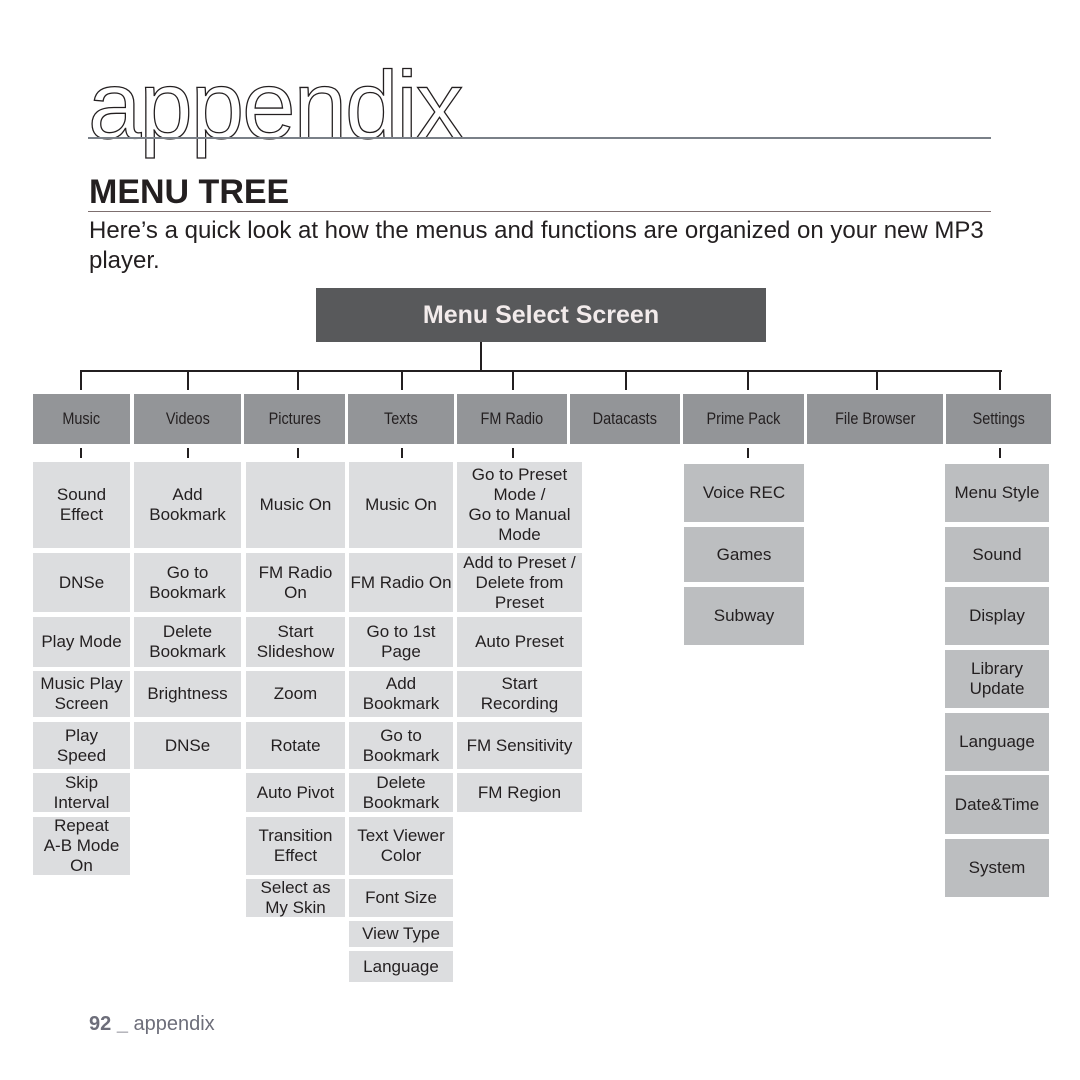  What do you see at coordinates (187, 694) in the screenshot?
I see `menu-item: Brightness` at bounding box center [187, 694].